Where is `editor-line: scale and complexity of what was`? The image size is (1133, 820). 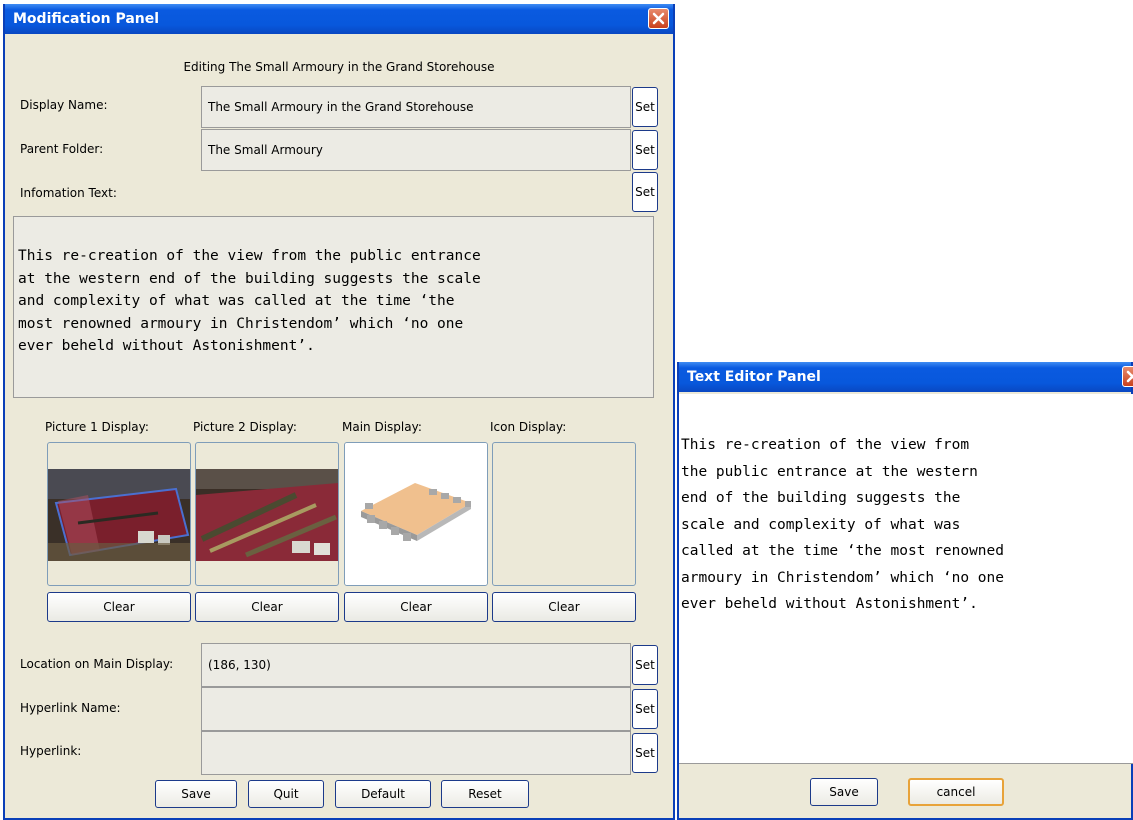
editor-line: scale and complexity of what was is located at coordinates (821, 524).